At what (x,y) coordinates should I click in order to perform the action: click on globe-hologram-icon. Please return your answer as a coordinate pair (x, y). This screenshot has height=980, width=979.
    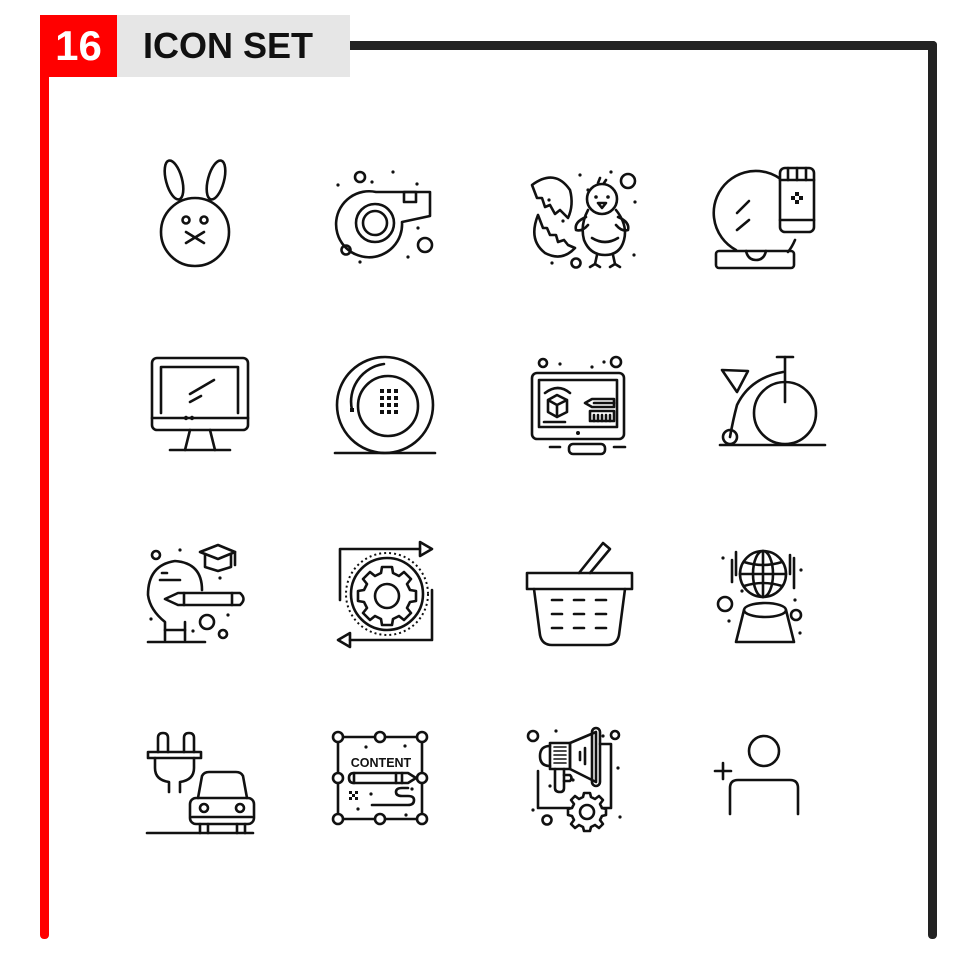
    Looking at the image, I should click on (765, 595).